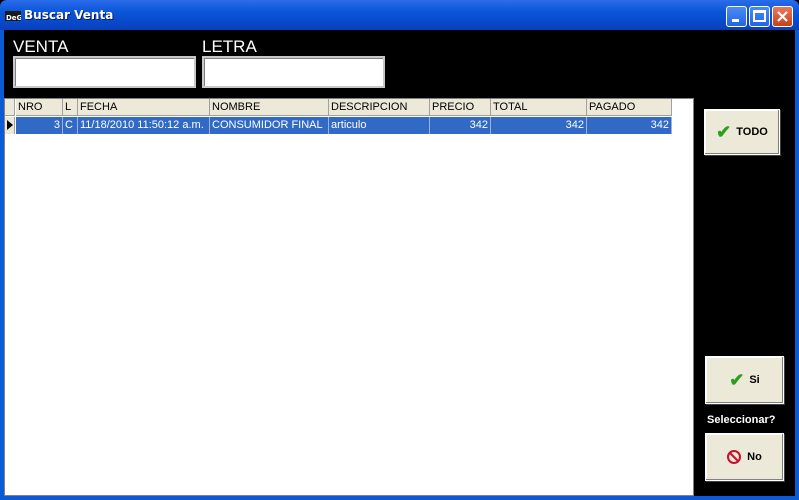 This screenshot has width=799, height=500. Describe the element at coordinates (735, 20) in the screenshot. I see `minimize-icon` at that location.